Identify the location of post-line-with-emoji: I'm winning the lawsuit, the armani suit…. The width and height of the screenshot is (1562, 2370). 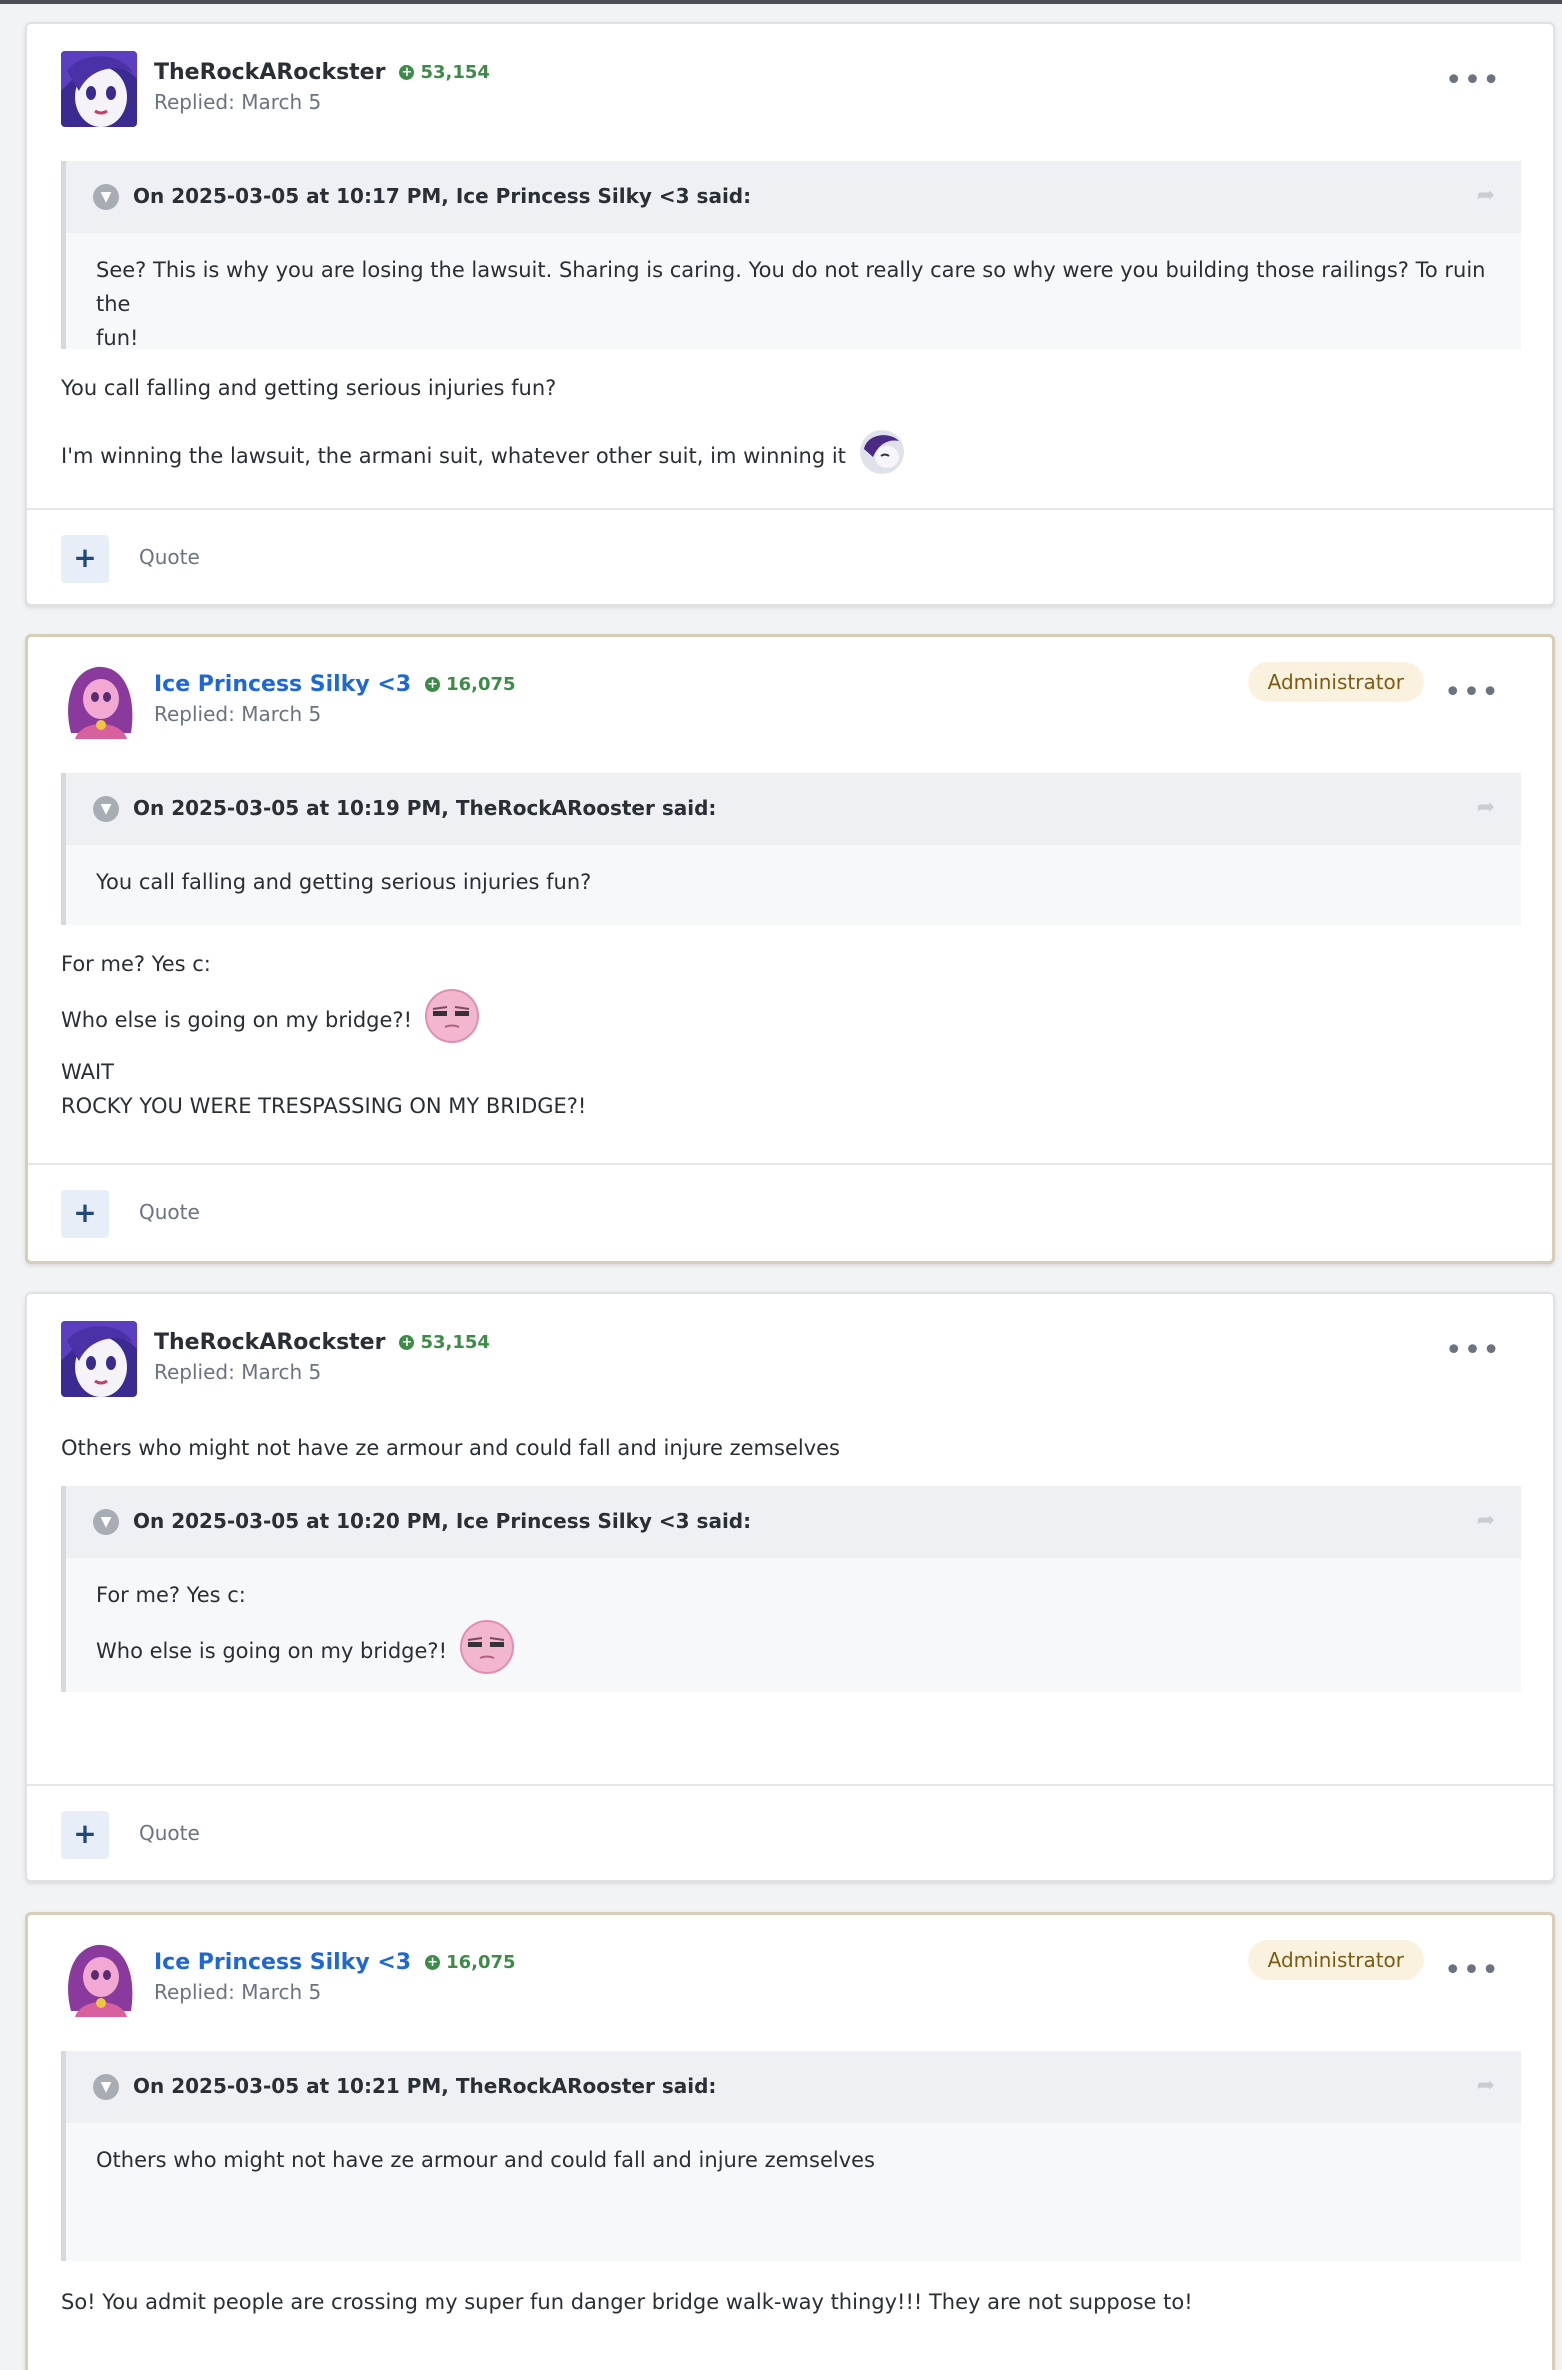
(483, 457).